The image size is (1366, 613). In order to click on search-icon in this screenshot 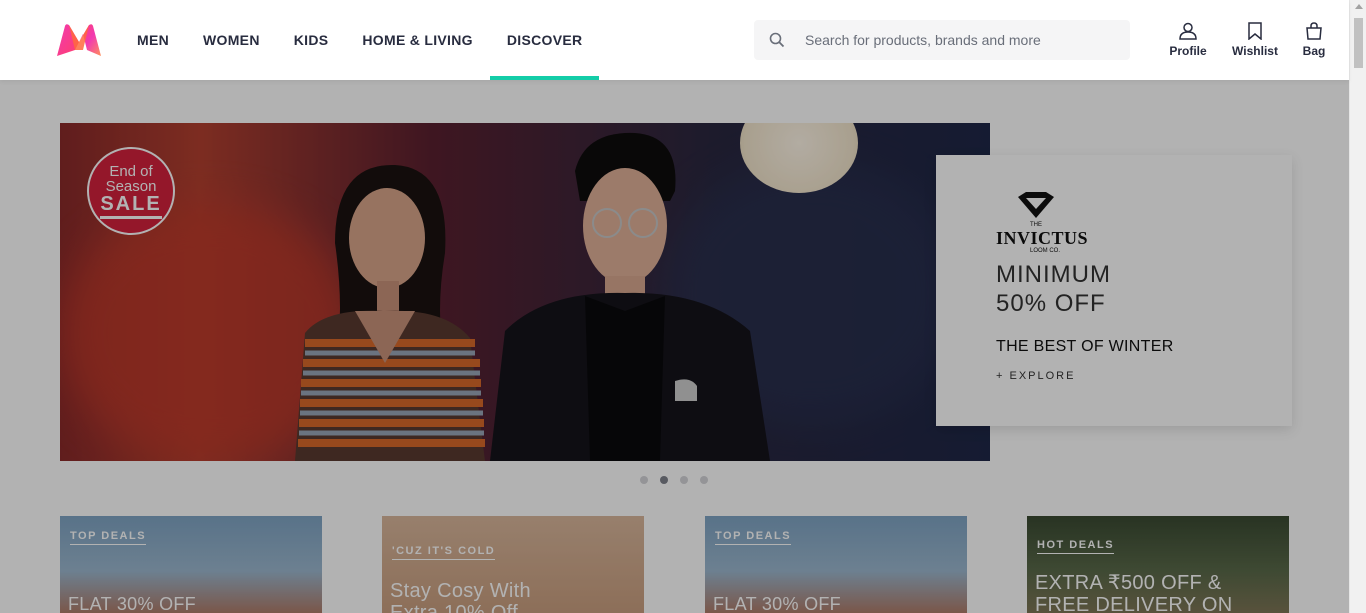, I will do `click(777, 40)`.